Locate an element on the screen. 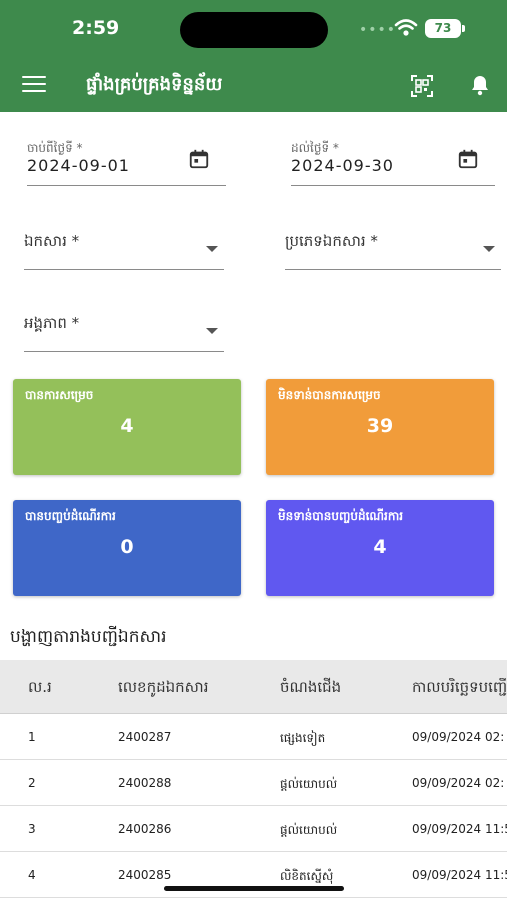 The height and width of the screenshot is (900, 507). home-indicator is located at coordinates (254, 888).